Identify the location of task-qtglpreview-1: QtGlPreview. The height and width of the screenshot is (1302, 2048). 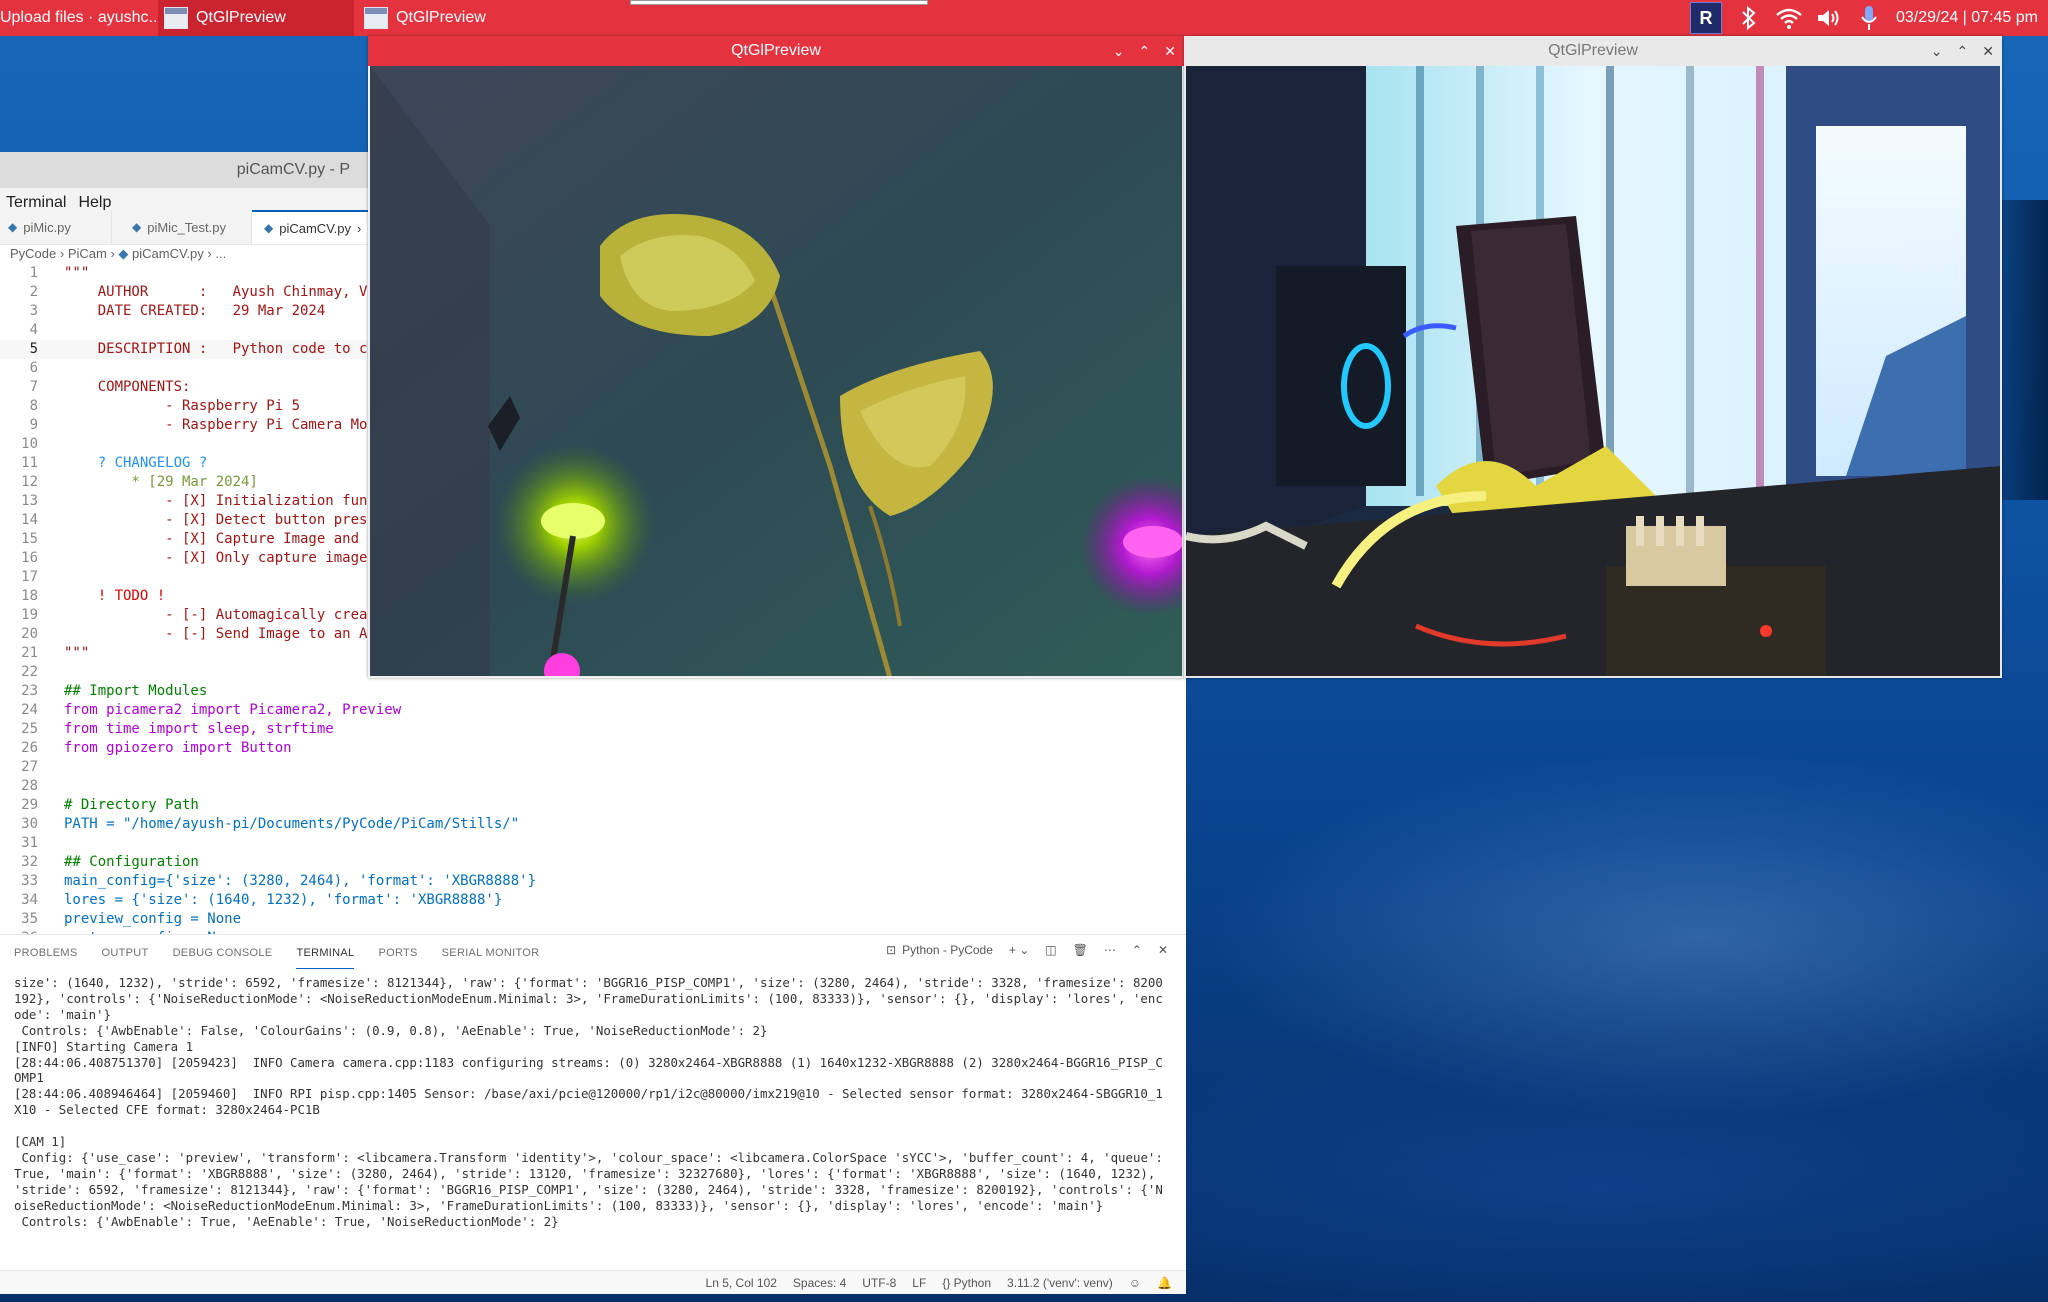
(256, 18).